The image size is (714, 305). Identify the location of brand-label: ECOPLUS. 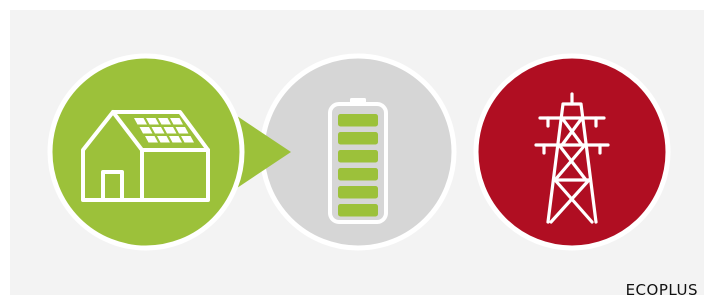
(661, 290).